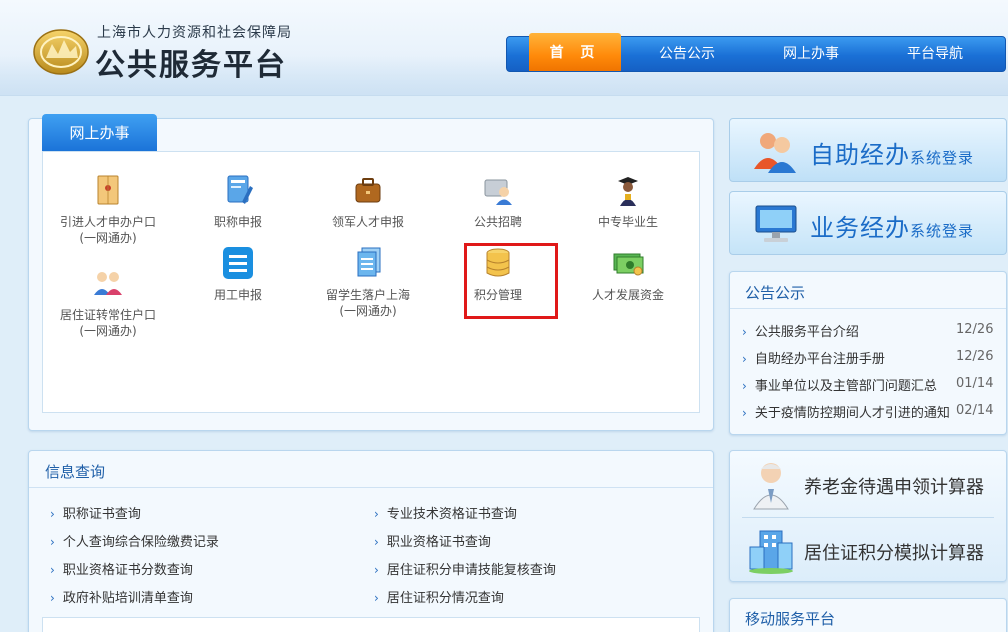 The image size is (1008, 632). I want to click on service-employment-declaration: 用工申报, so click(238, 274).